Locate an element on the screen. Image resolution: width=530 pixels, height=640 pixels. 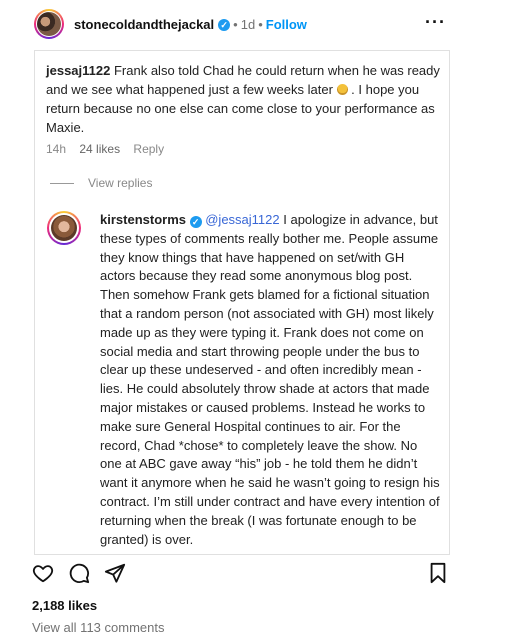
share-icon is located at coordinates (115, 573).